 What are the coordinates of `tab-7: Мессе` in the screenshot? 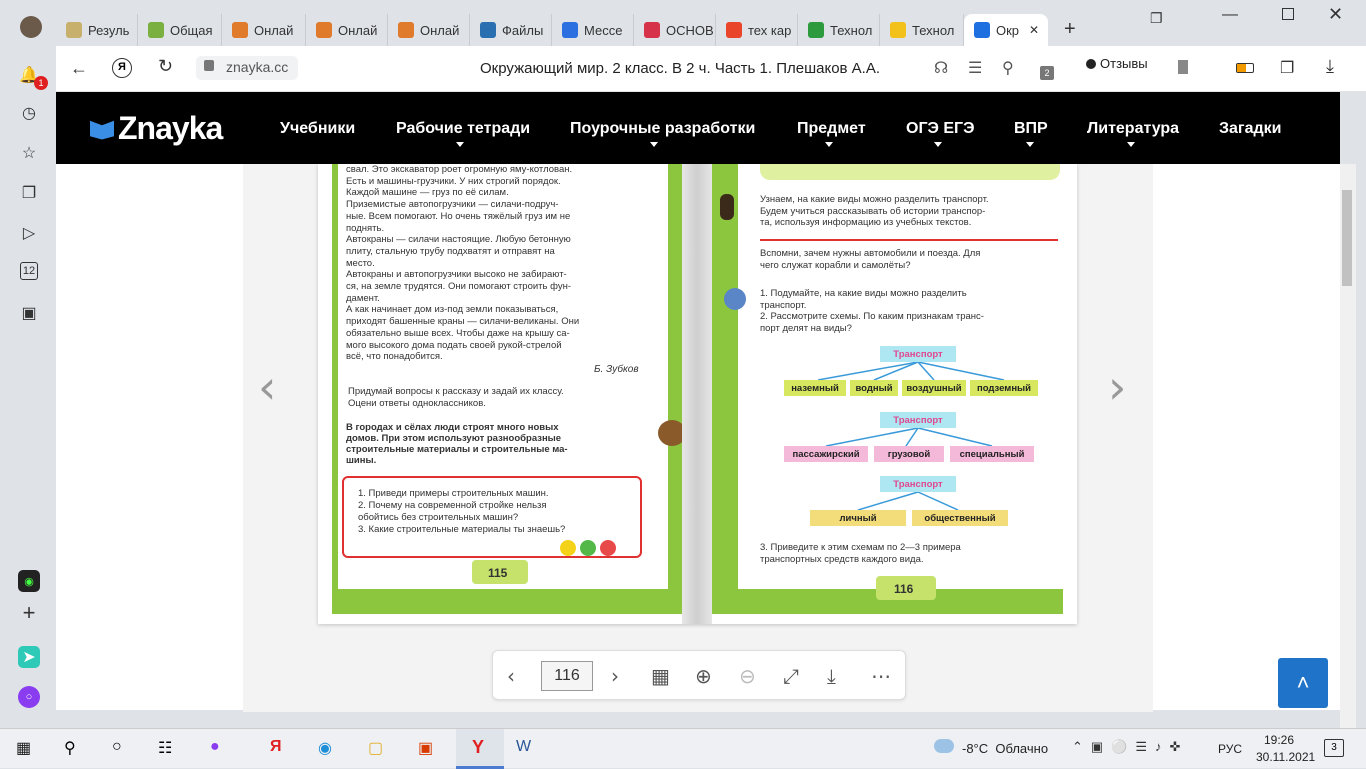 It's located at (593, 30).